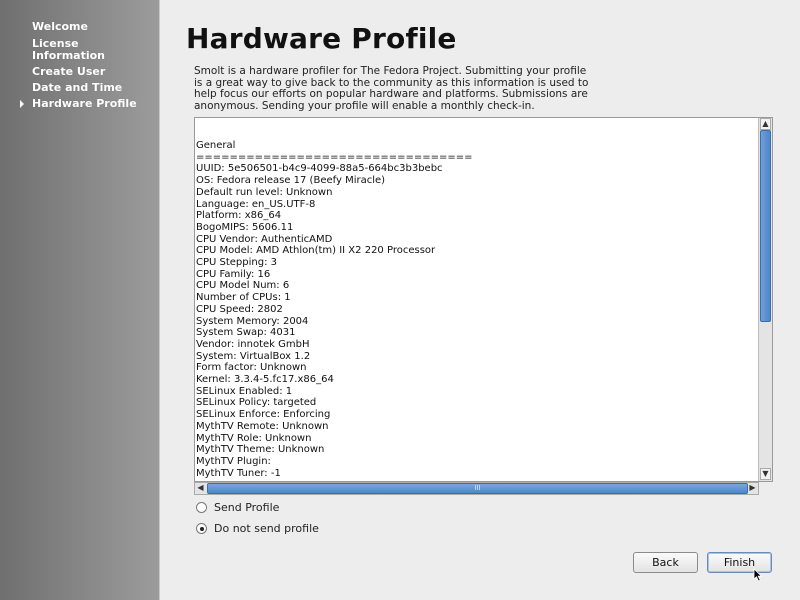 The image size is (800, 600). Describe the element at coordinates (665, 562) in the screenshot. I see `back-button: Back` at that location.